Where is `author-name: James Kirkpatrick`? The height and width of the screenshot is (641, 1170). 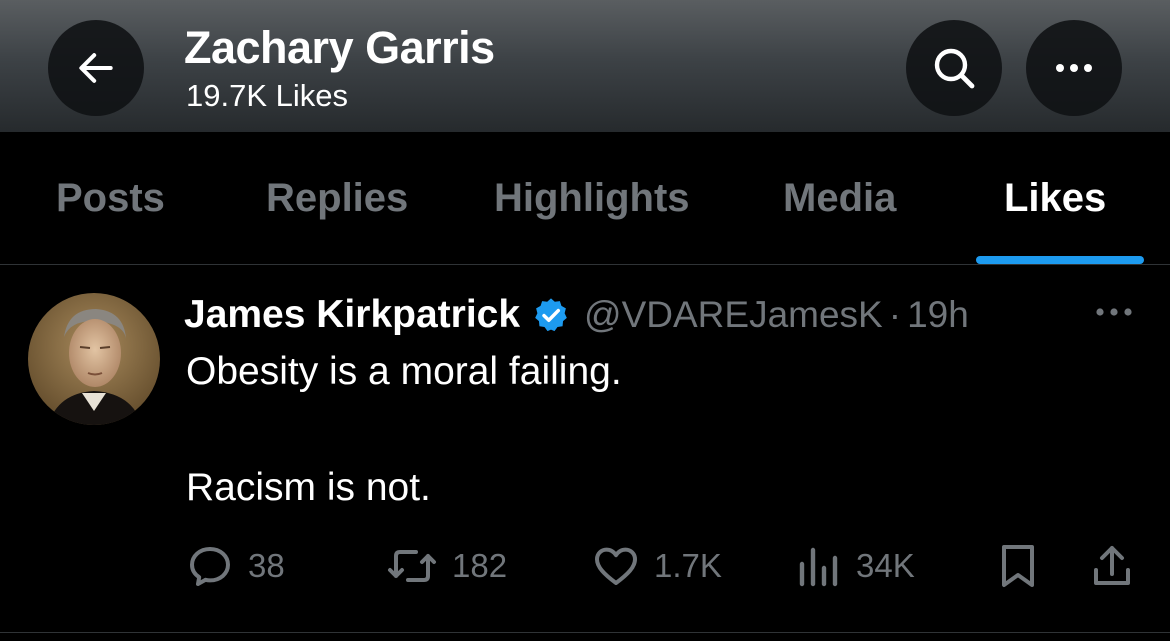
author-name: James Kirkpatrick is located at coordinates (352, 315).